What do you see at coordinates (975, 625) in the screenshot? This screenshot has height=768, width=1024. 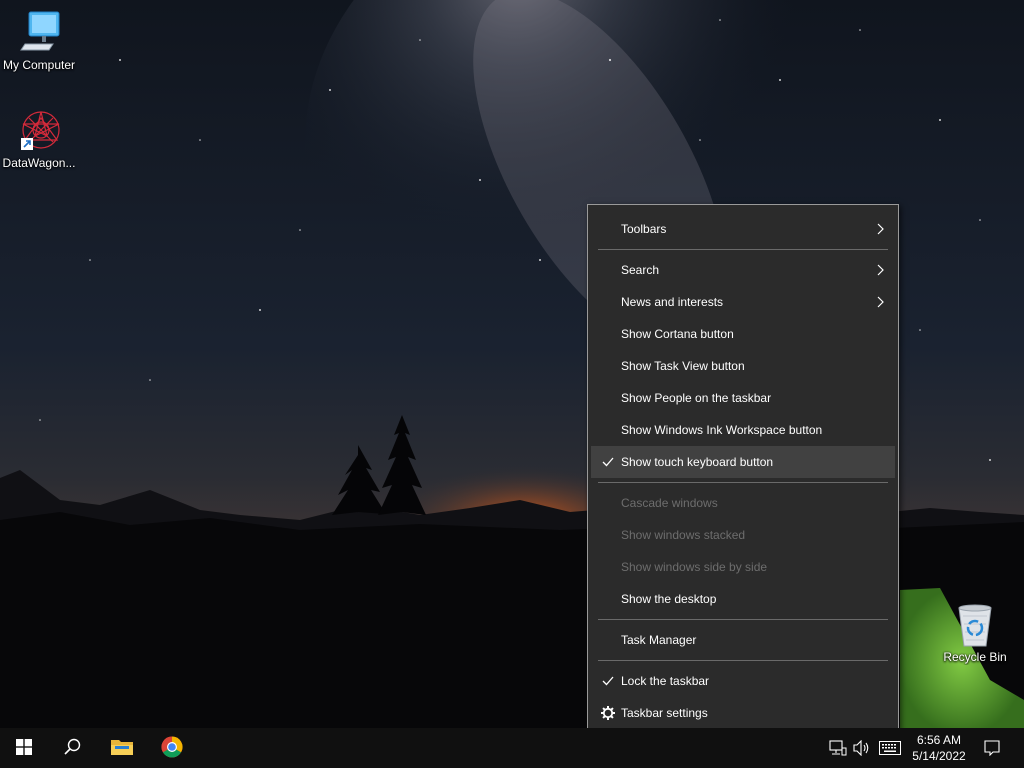 I see `recycle-bin-icon` at bounding box center [975, 625].